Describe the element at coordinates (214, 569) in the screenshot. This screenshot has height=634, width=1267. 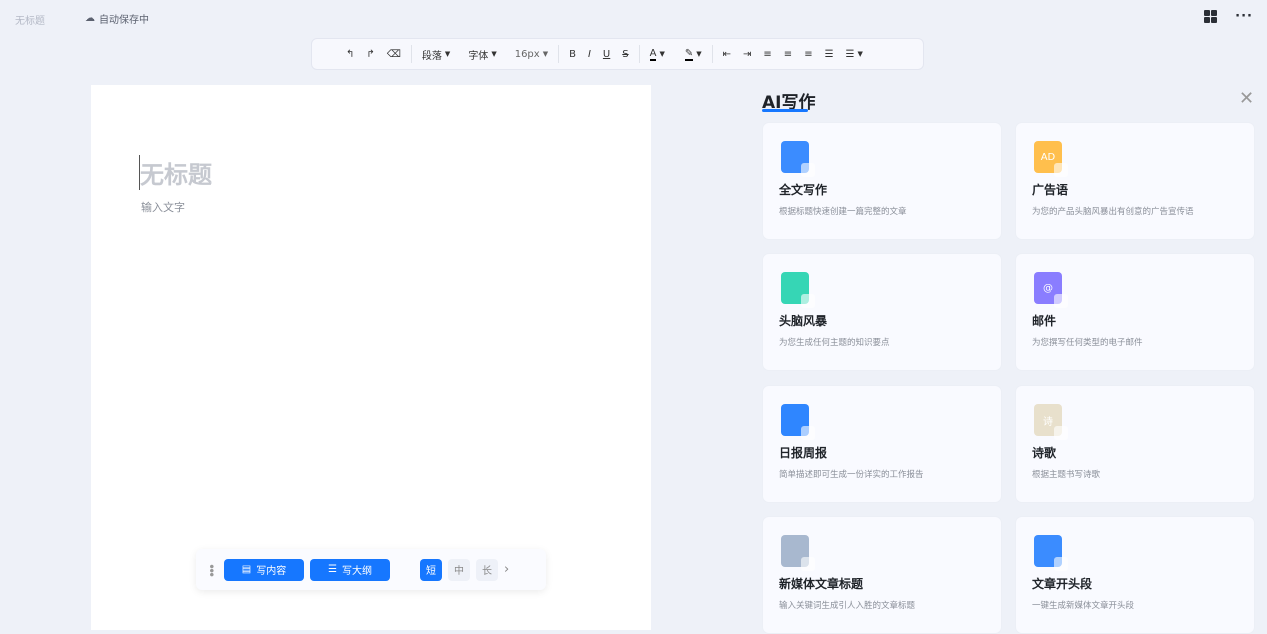
I see `drag-handle-icon: •••` at that location.